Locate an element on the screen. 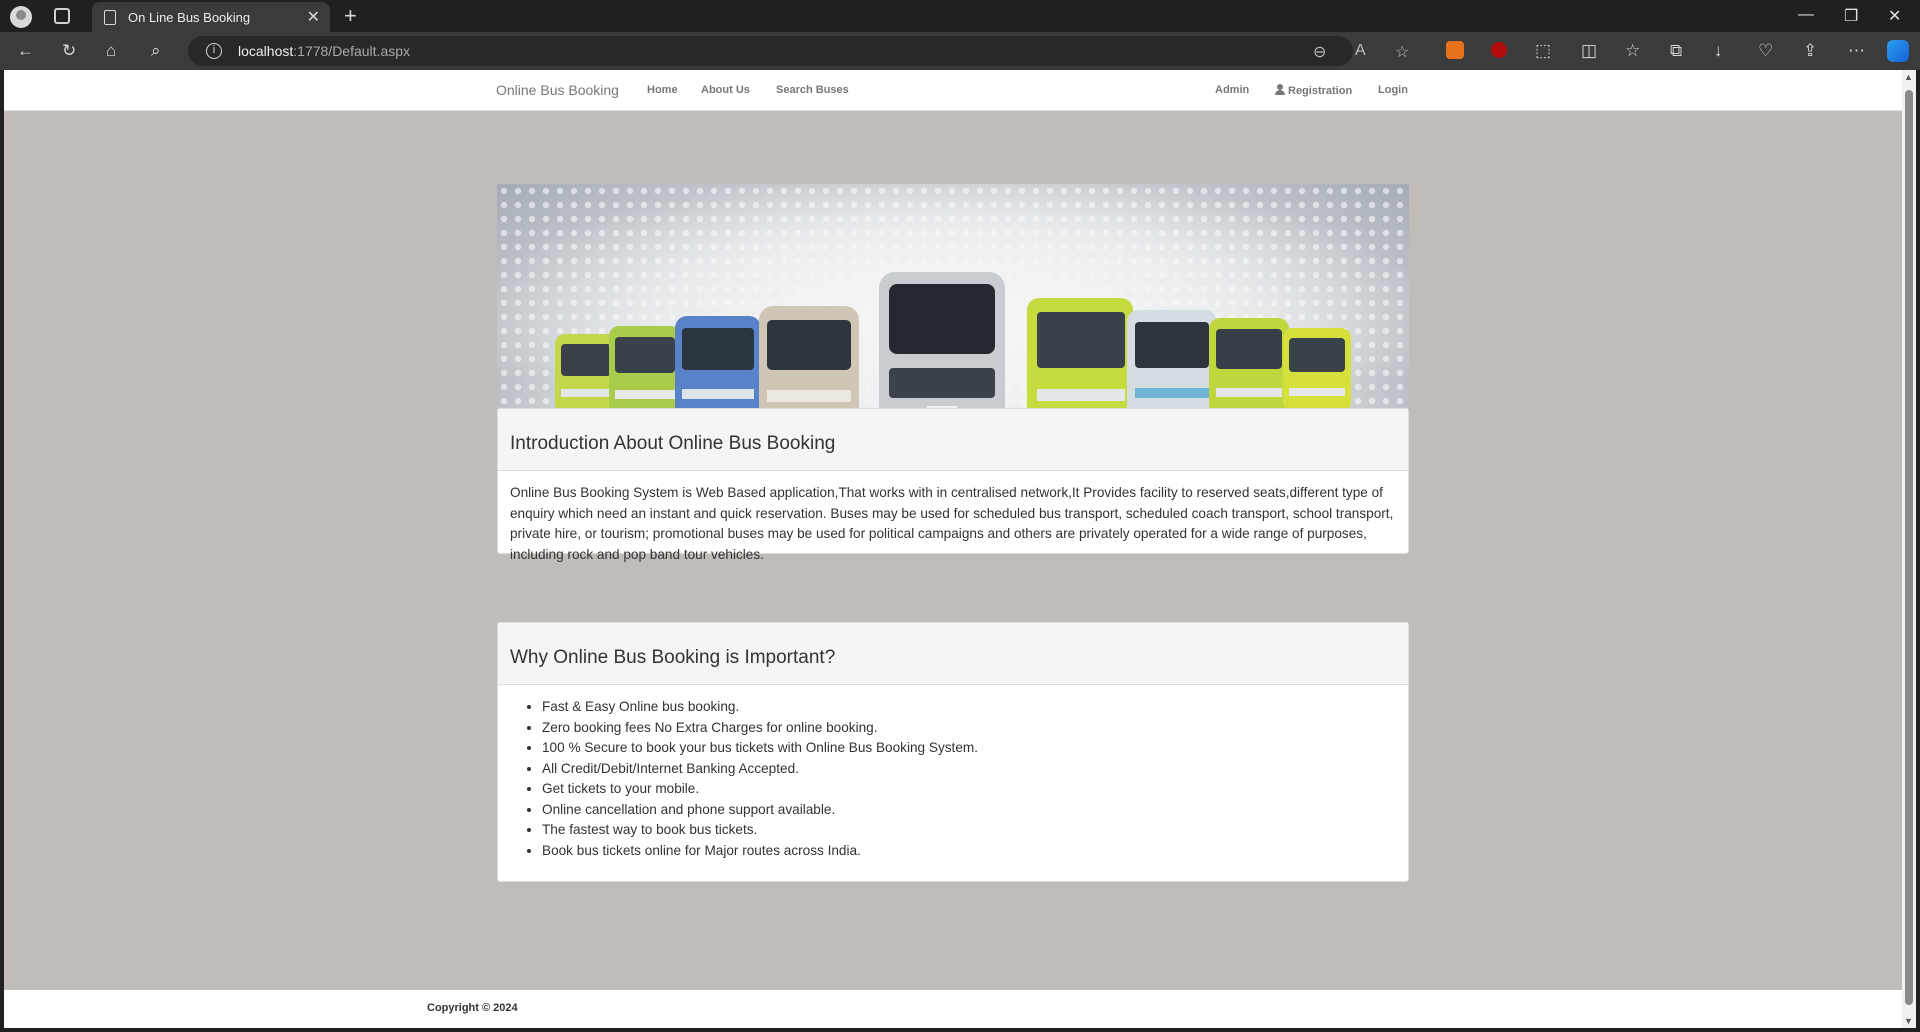 The width and height of the screenshot is (1920, 1032). nav-registration: Registration is located at coordinates (1313, 90).